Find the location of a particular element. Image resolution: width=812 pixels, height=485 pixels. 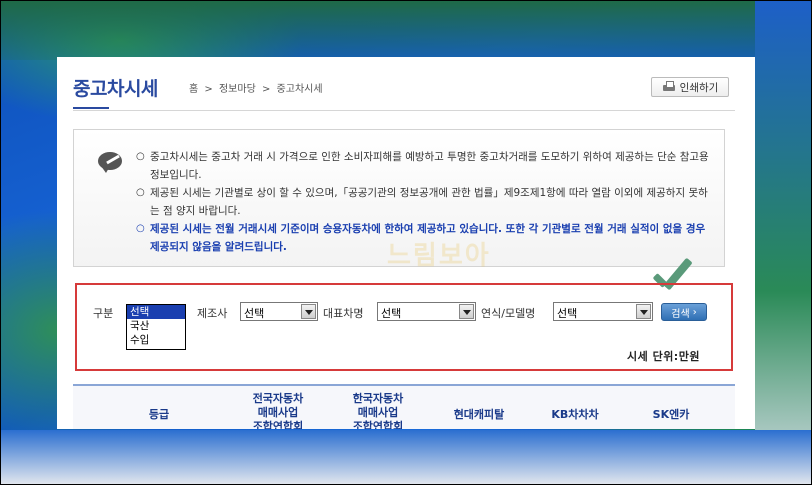

breadcrumb-current: 중고차시세 is located at coordinates (299, 89).